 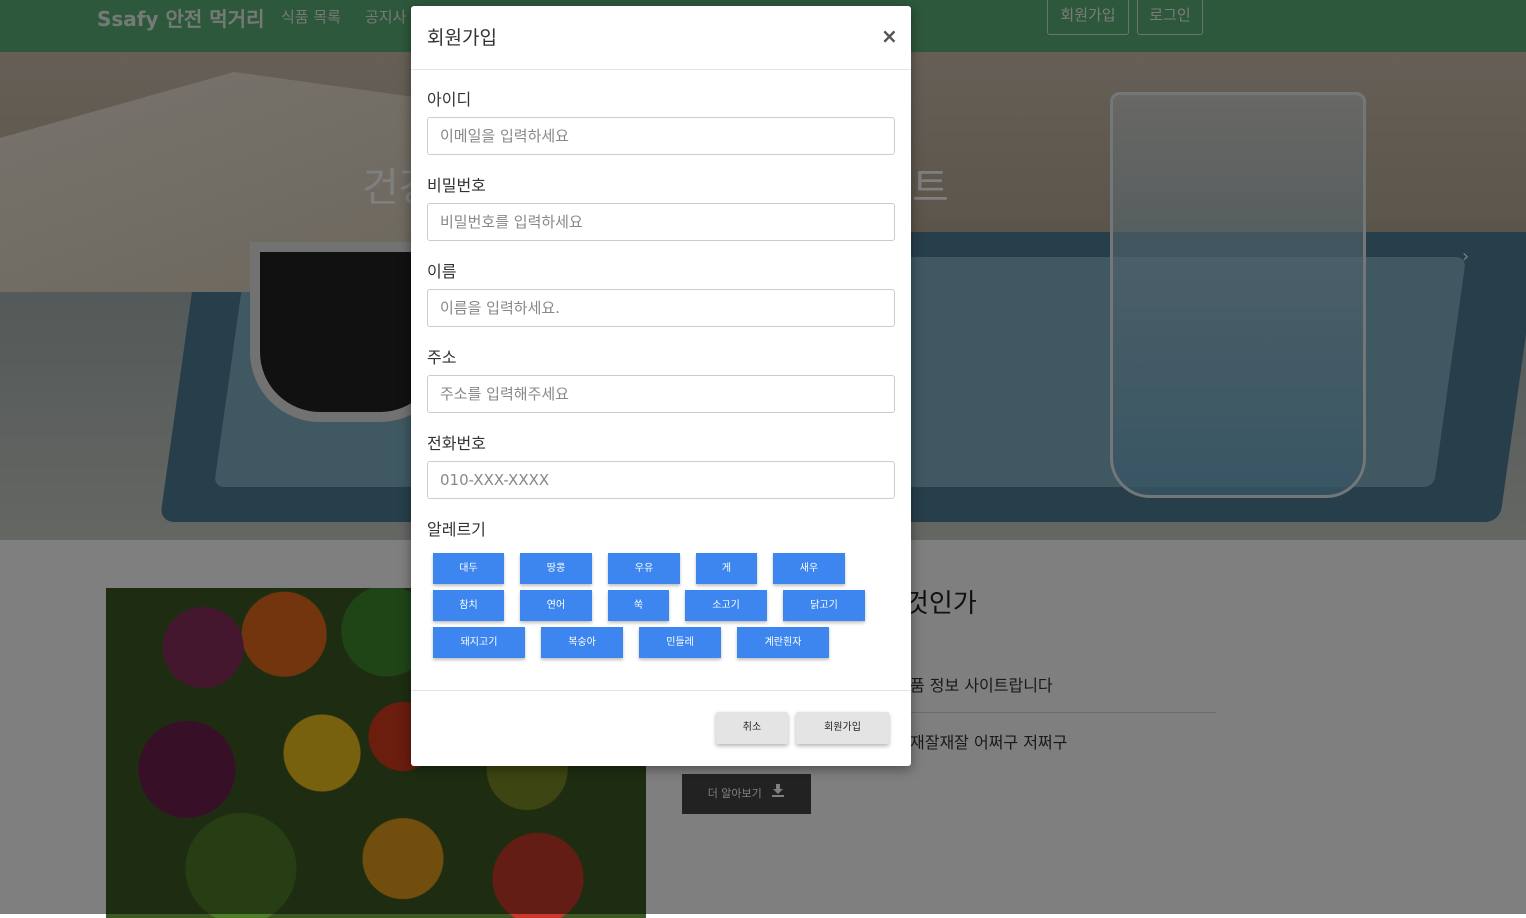 I want to click on allergy-button-crab: 게, so click(x=726, y=568).